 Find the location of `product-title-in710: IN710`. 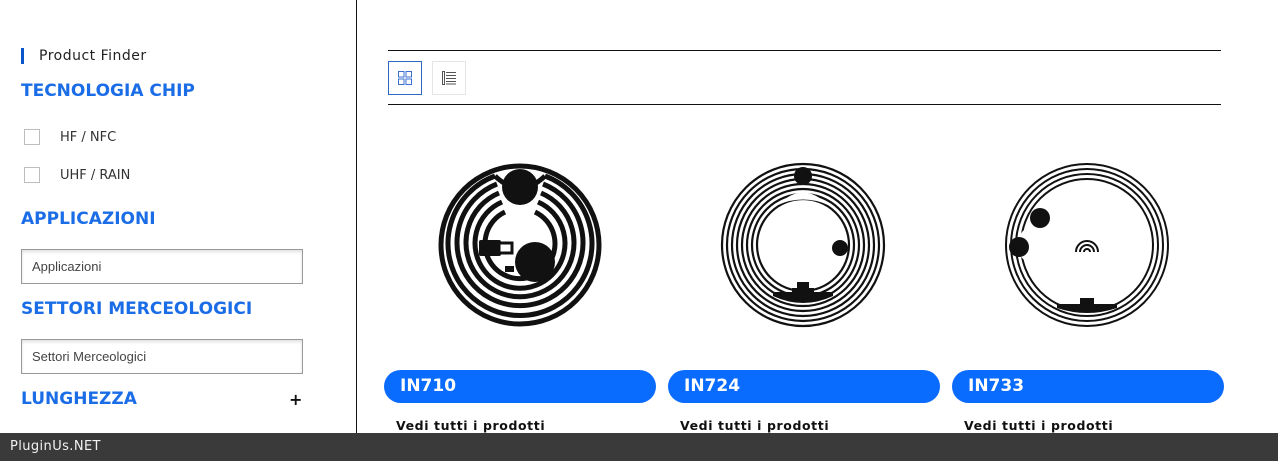

product-title-in710: IN710 is located at coordinates (520, 386).